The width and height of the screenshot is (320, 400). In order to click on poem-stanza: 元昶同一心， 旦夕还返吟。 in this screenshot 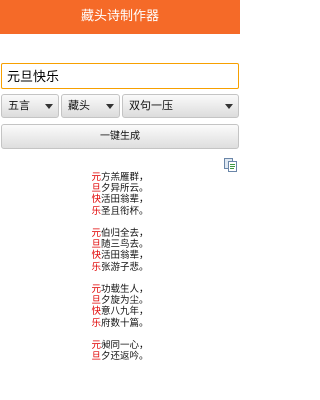, I will do `click(120, 351)`.